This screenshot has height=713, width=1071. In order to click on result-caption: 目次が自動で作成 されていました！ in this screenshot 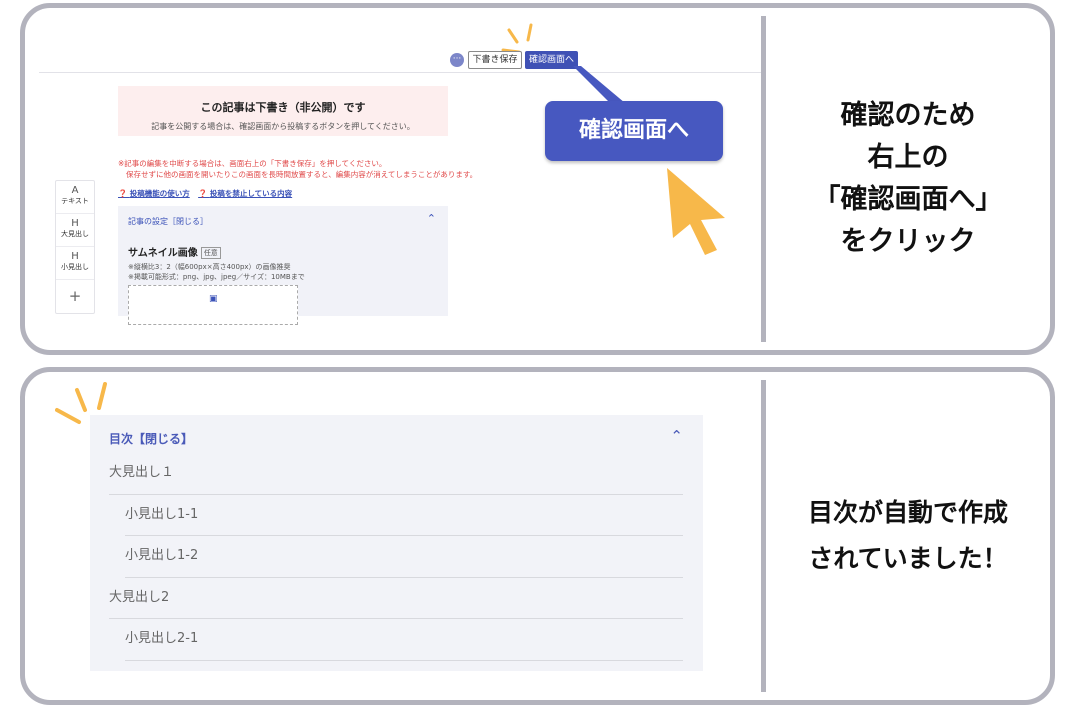, I will do `click(907, 535)`.